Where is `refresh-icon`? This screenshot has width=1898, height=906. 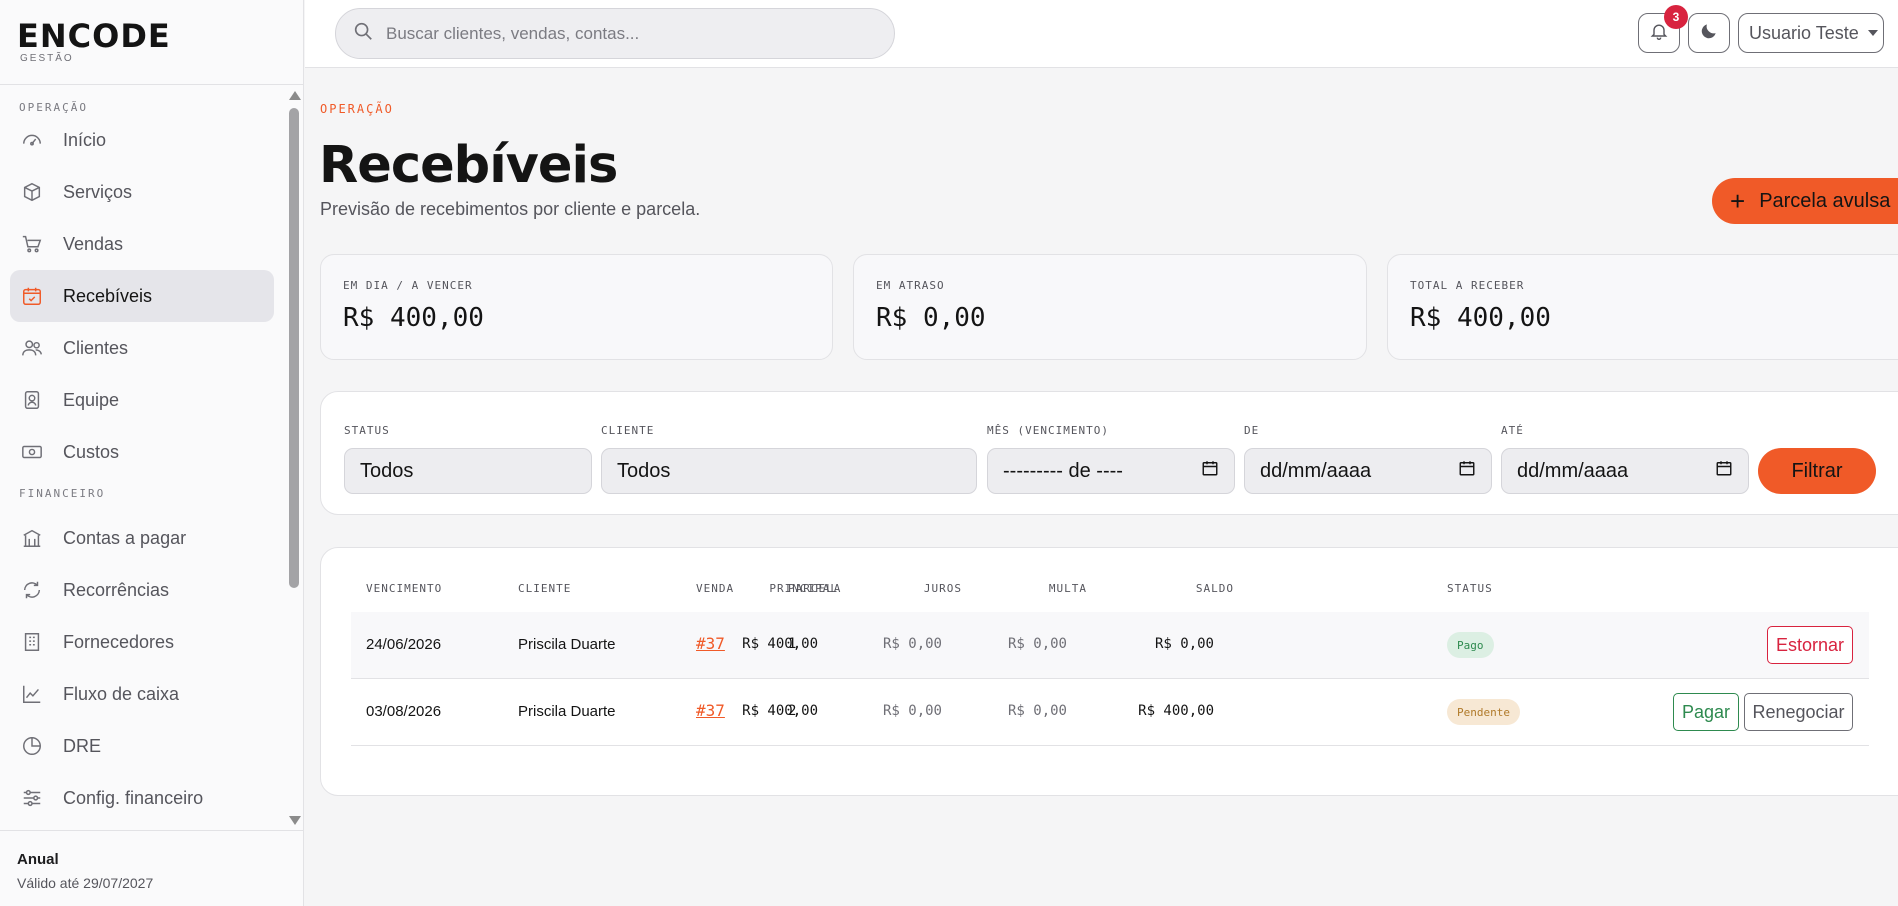
refresh-icon is located at coordinates (32, 590).